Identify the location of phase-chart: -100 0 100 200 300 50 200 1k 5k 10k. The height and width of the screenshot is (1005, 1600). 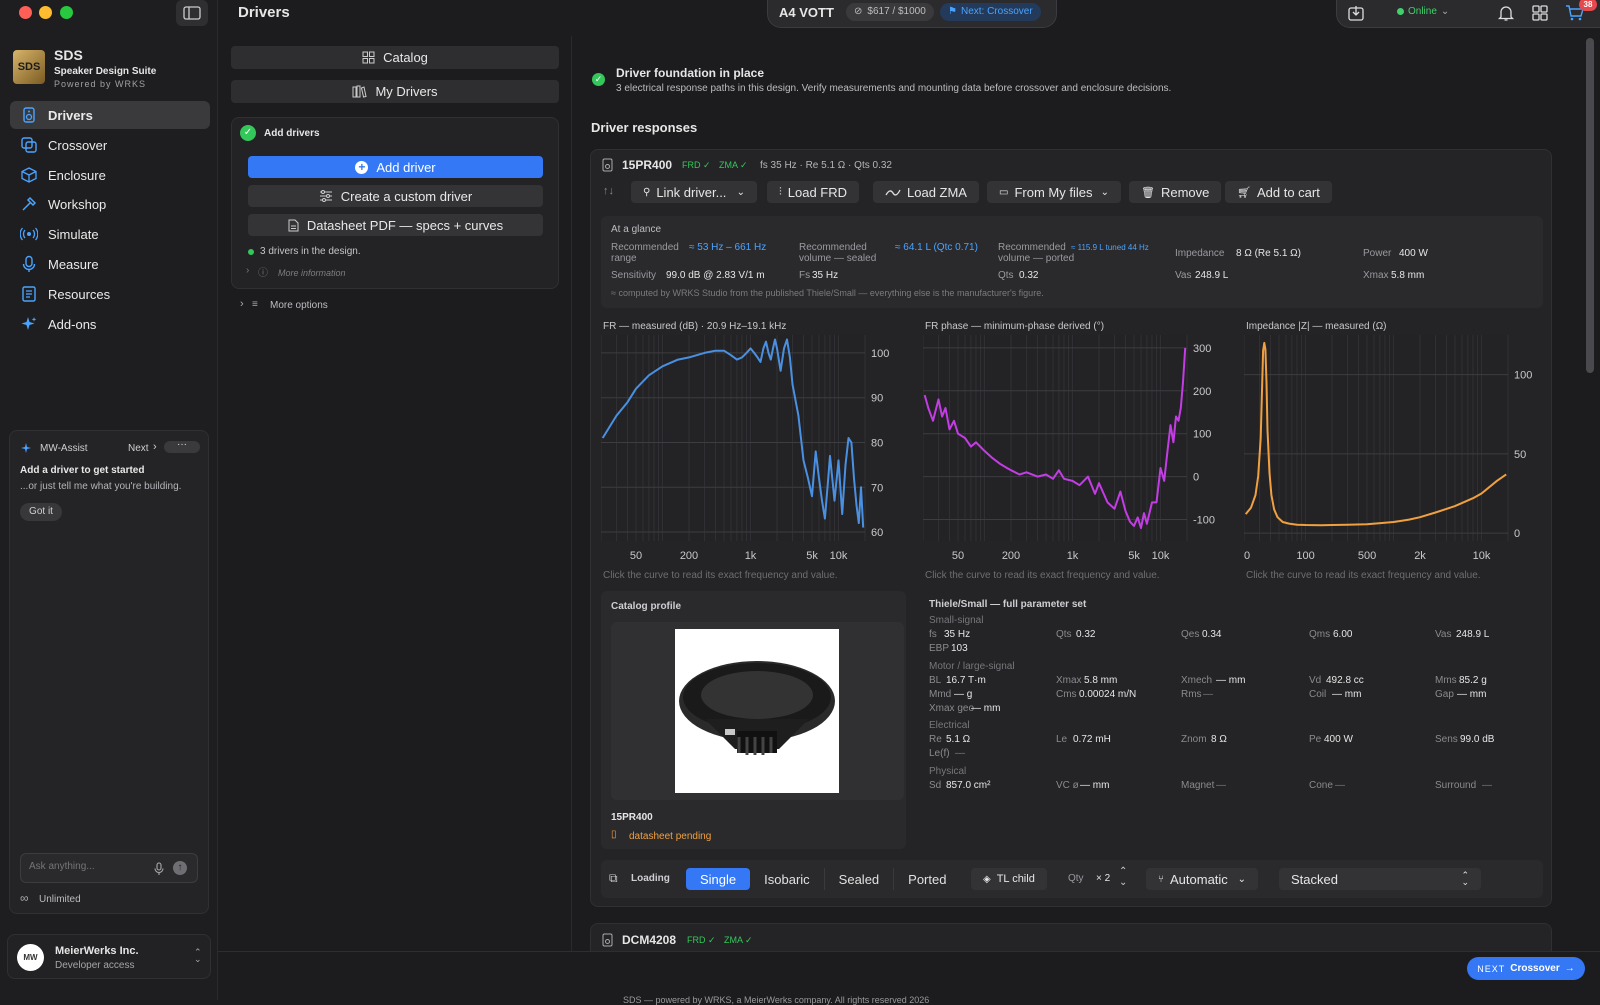
(1076, 451).